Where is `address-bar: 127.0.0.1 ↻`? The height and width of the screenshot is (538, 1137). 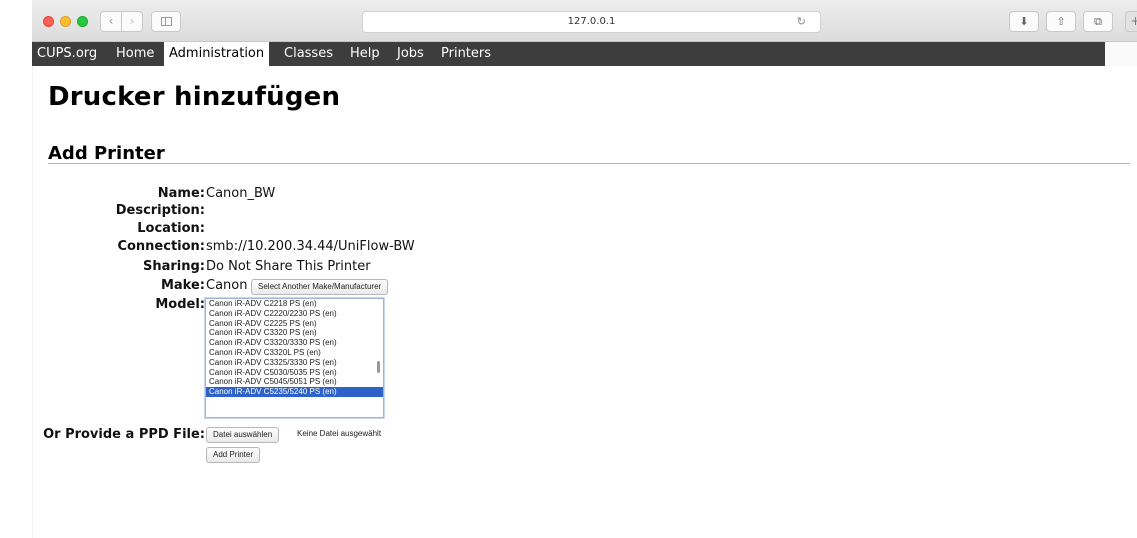
address-bar: 127.0.0.1 ↻ is located at coordinates (591, 22).